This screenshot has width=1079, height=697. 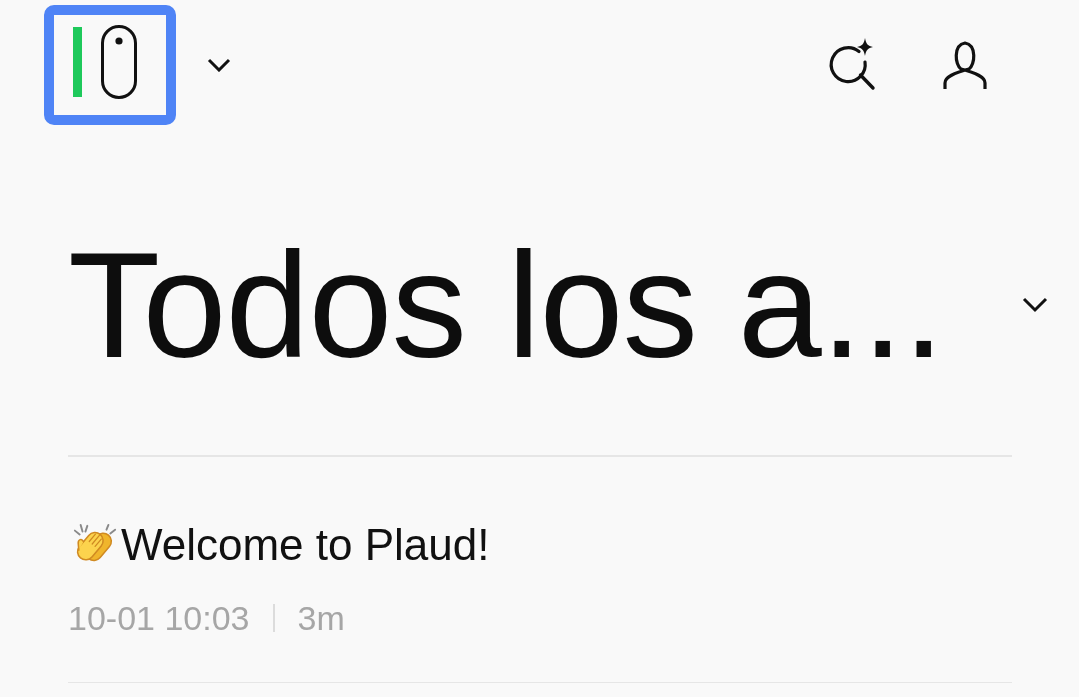 I want to click on recording-title: Welcome to Plaud!, so click(x=305, y=545).